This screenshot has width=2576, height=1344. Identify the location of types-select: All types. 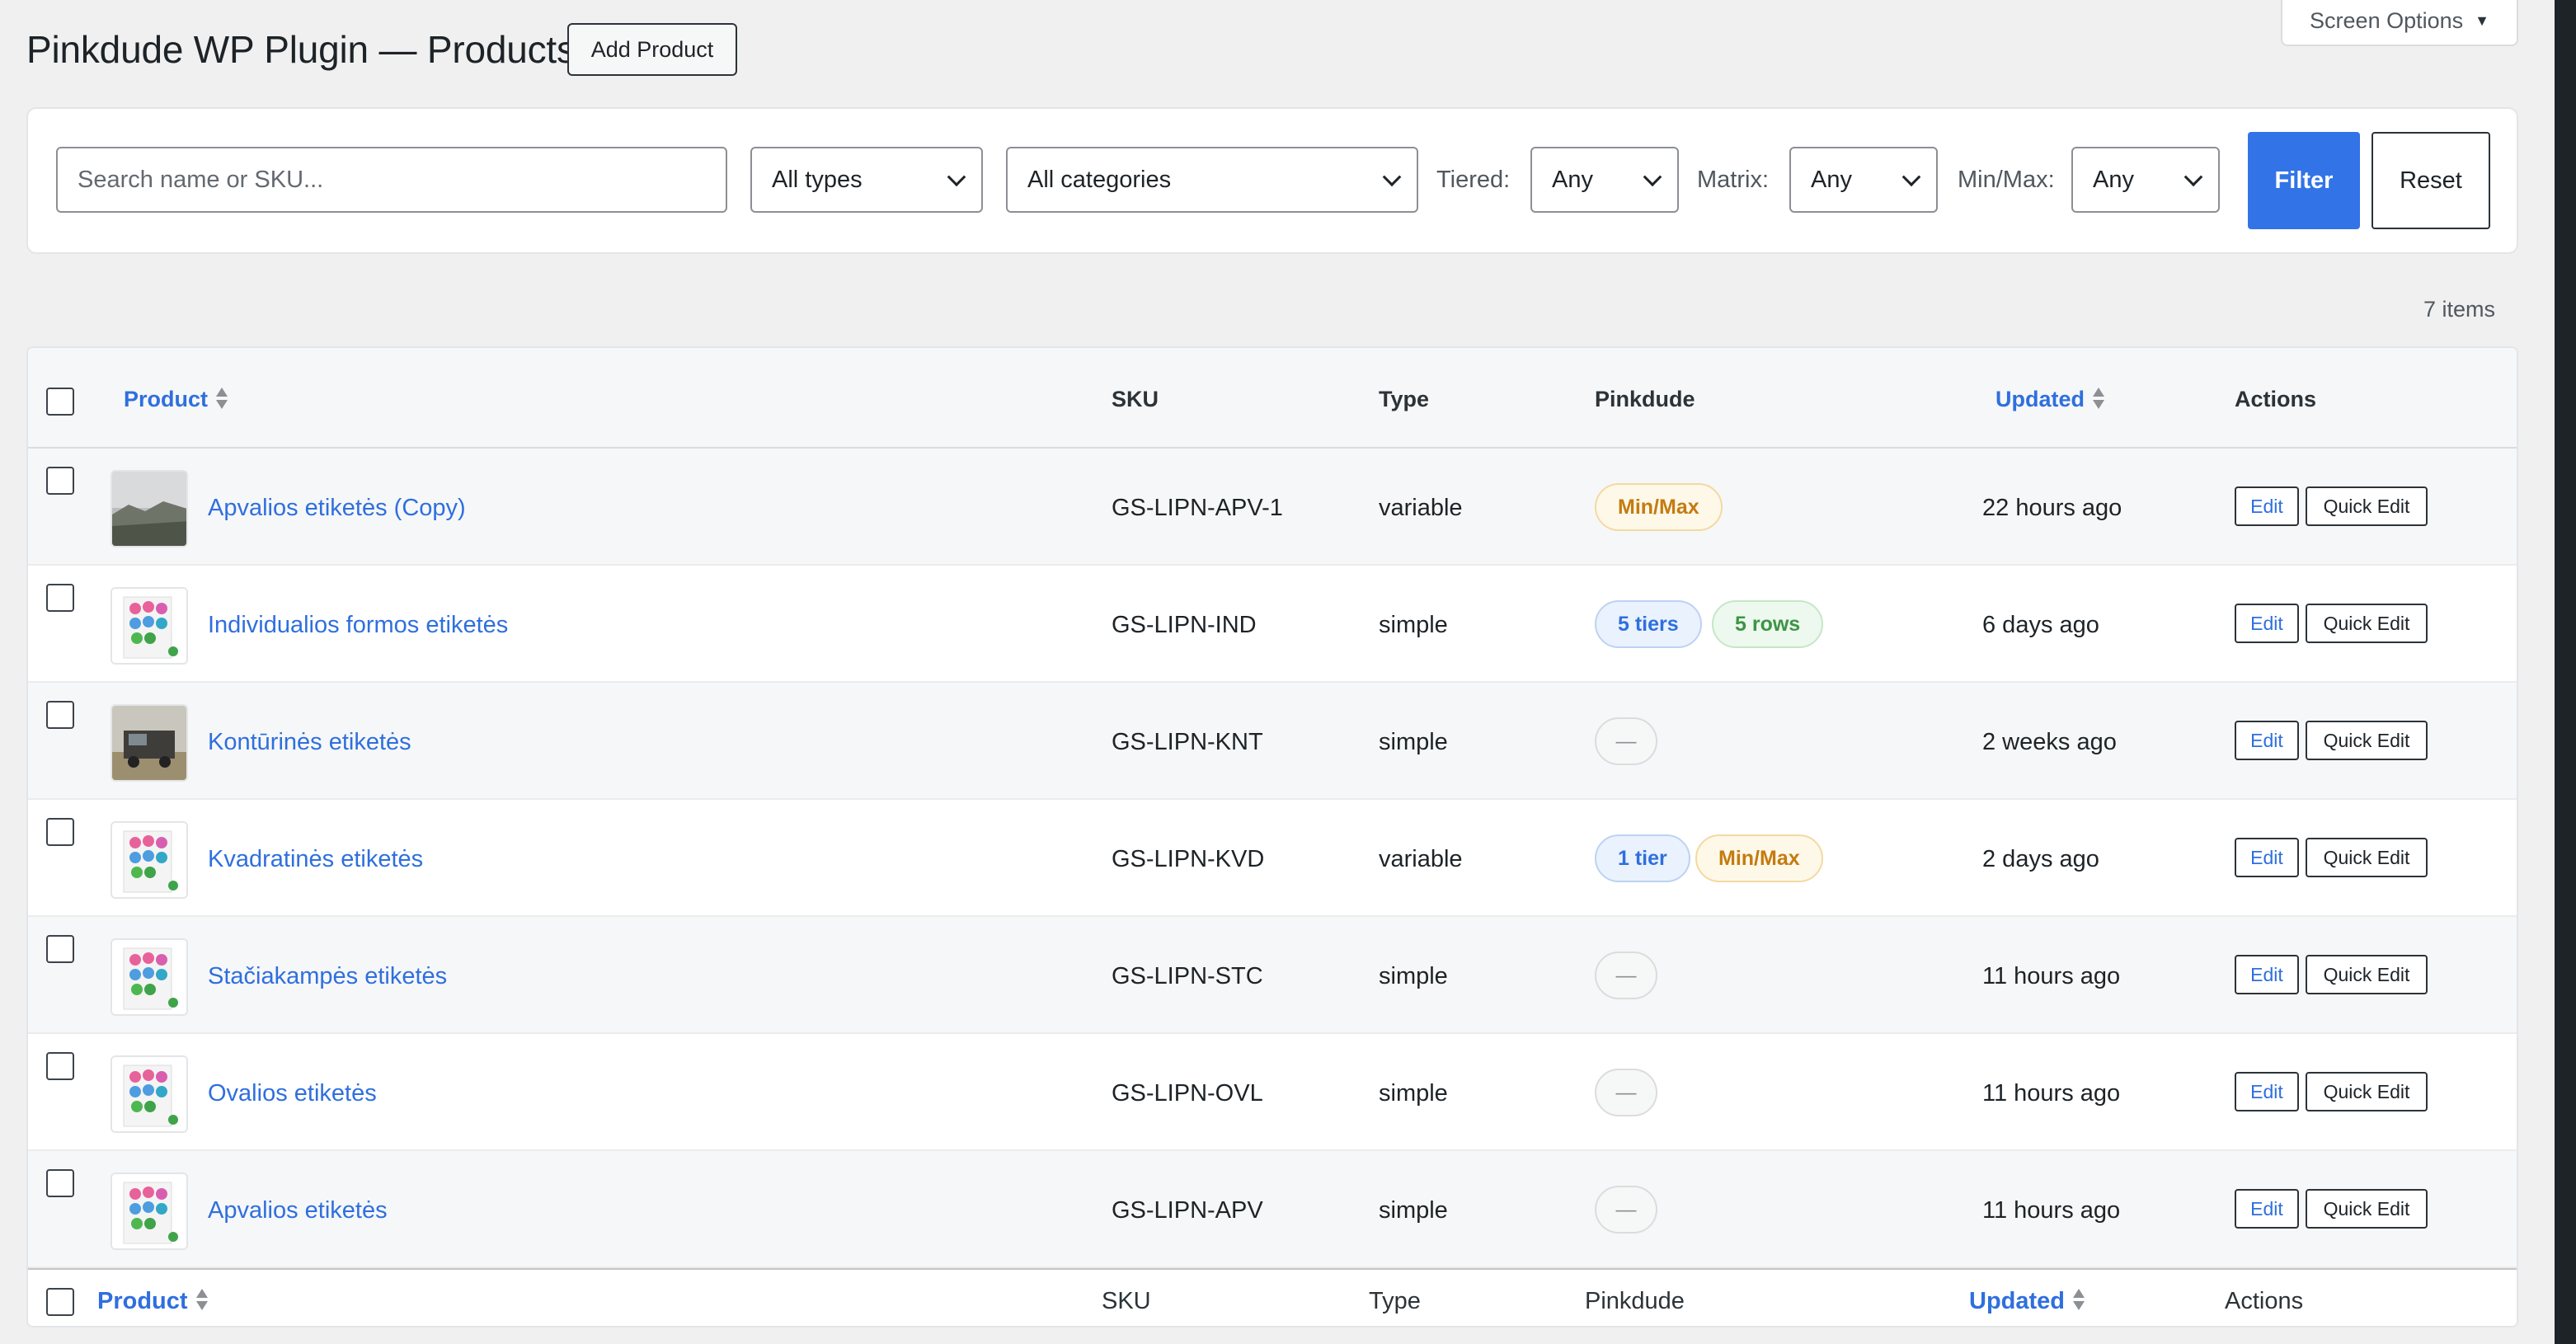
(866, 180).